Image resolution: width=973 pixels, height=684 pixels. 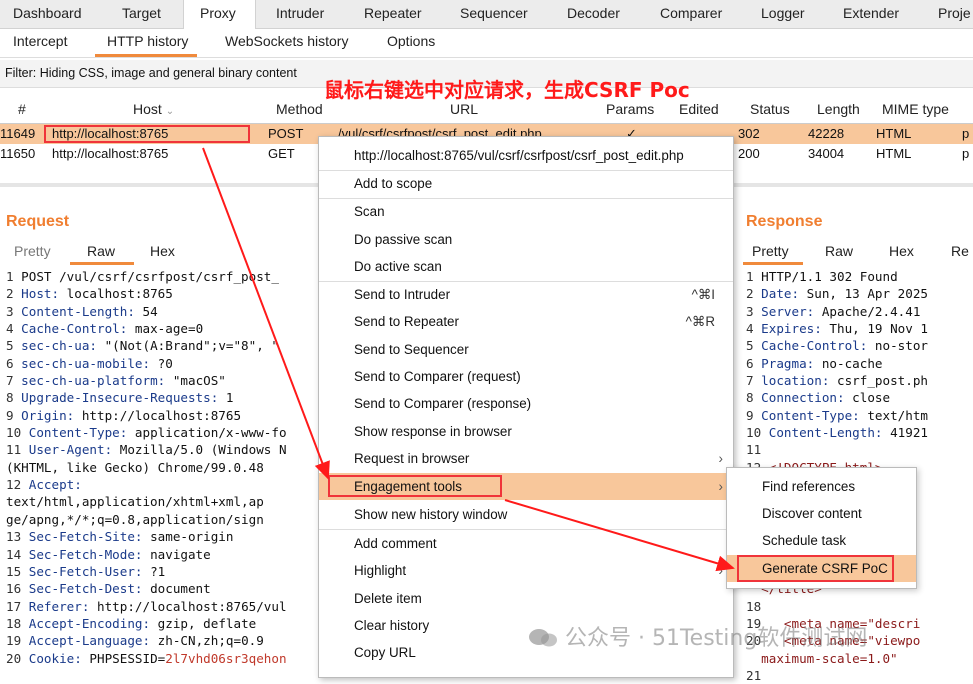 What do you see at coordinates (266, 313) in the screenshot?
I see `arrow-to-engagement` at bounding box center [266, 313].